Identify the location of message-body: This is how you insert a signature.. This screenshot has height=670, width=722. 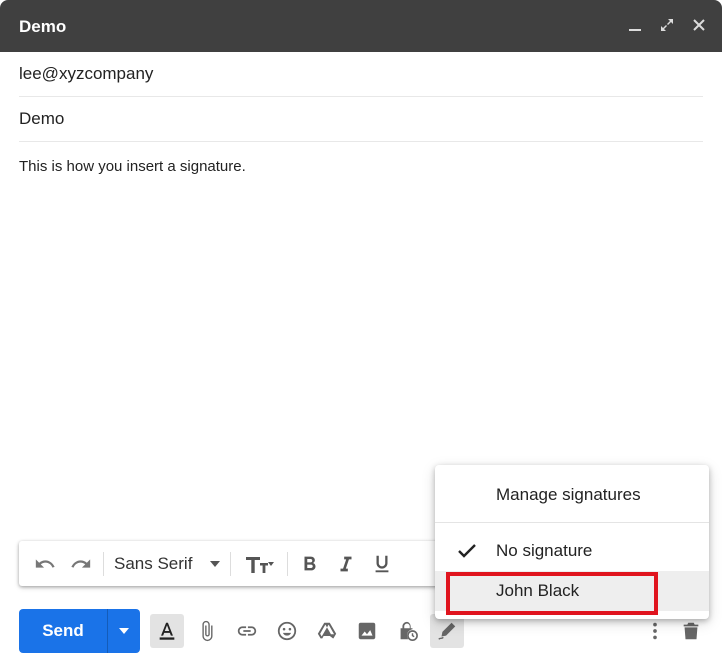
(132, 166).